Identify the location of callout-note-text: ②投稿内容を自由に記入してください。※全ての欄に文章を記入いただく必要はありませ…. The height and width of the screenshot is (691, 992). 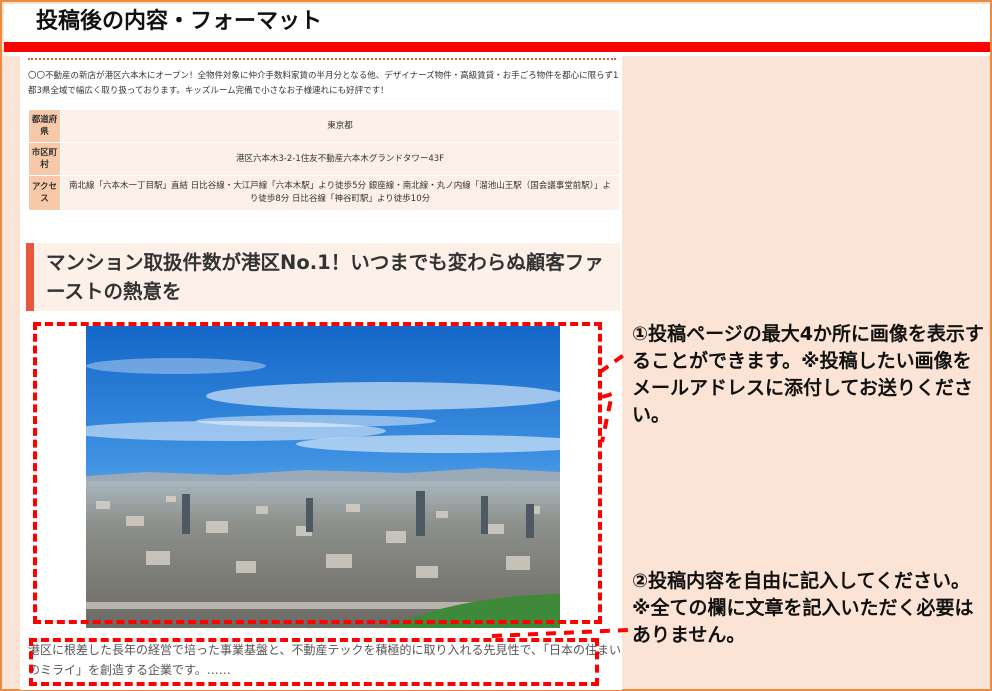
(803, 608).